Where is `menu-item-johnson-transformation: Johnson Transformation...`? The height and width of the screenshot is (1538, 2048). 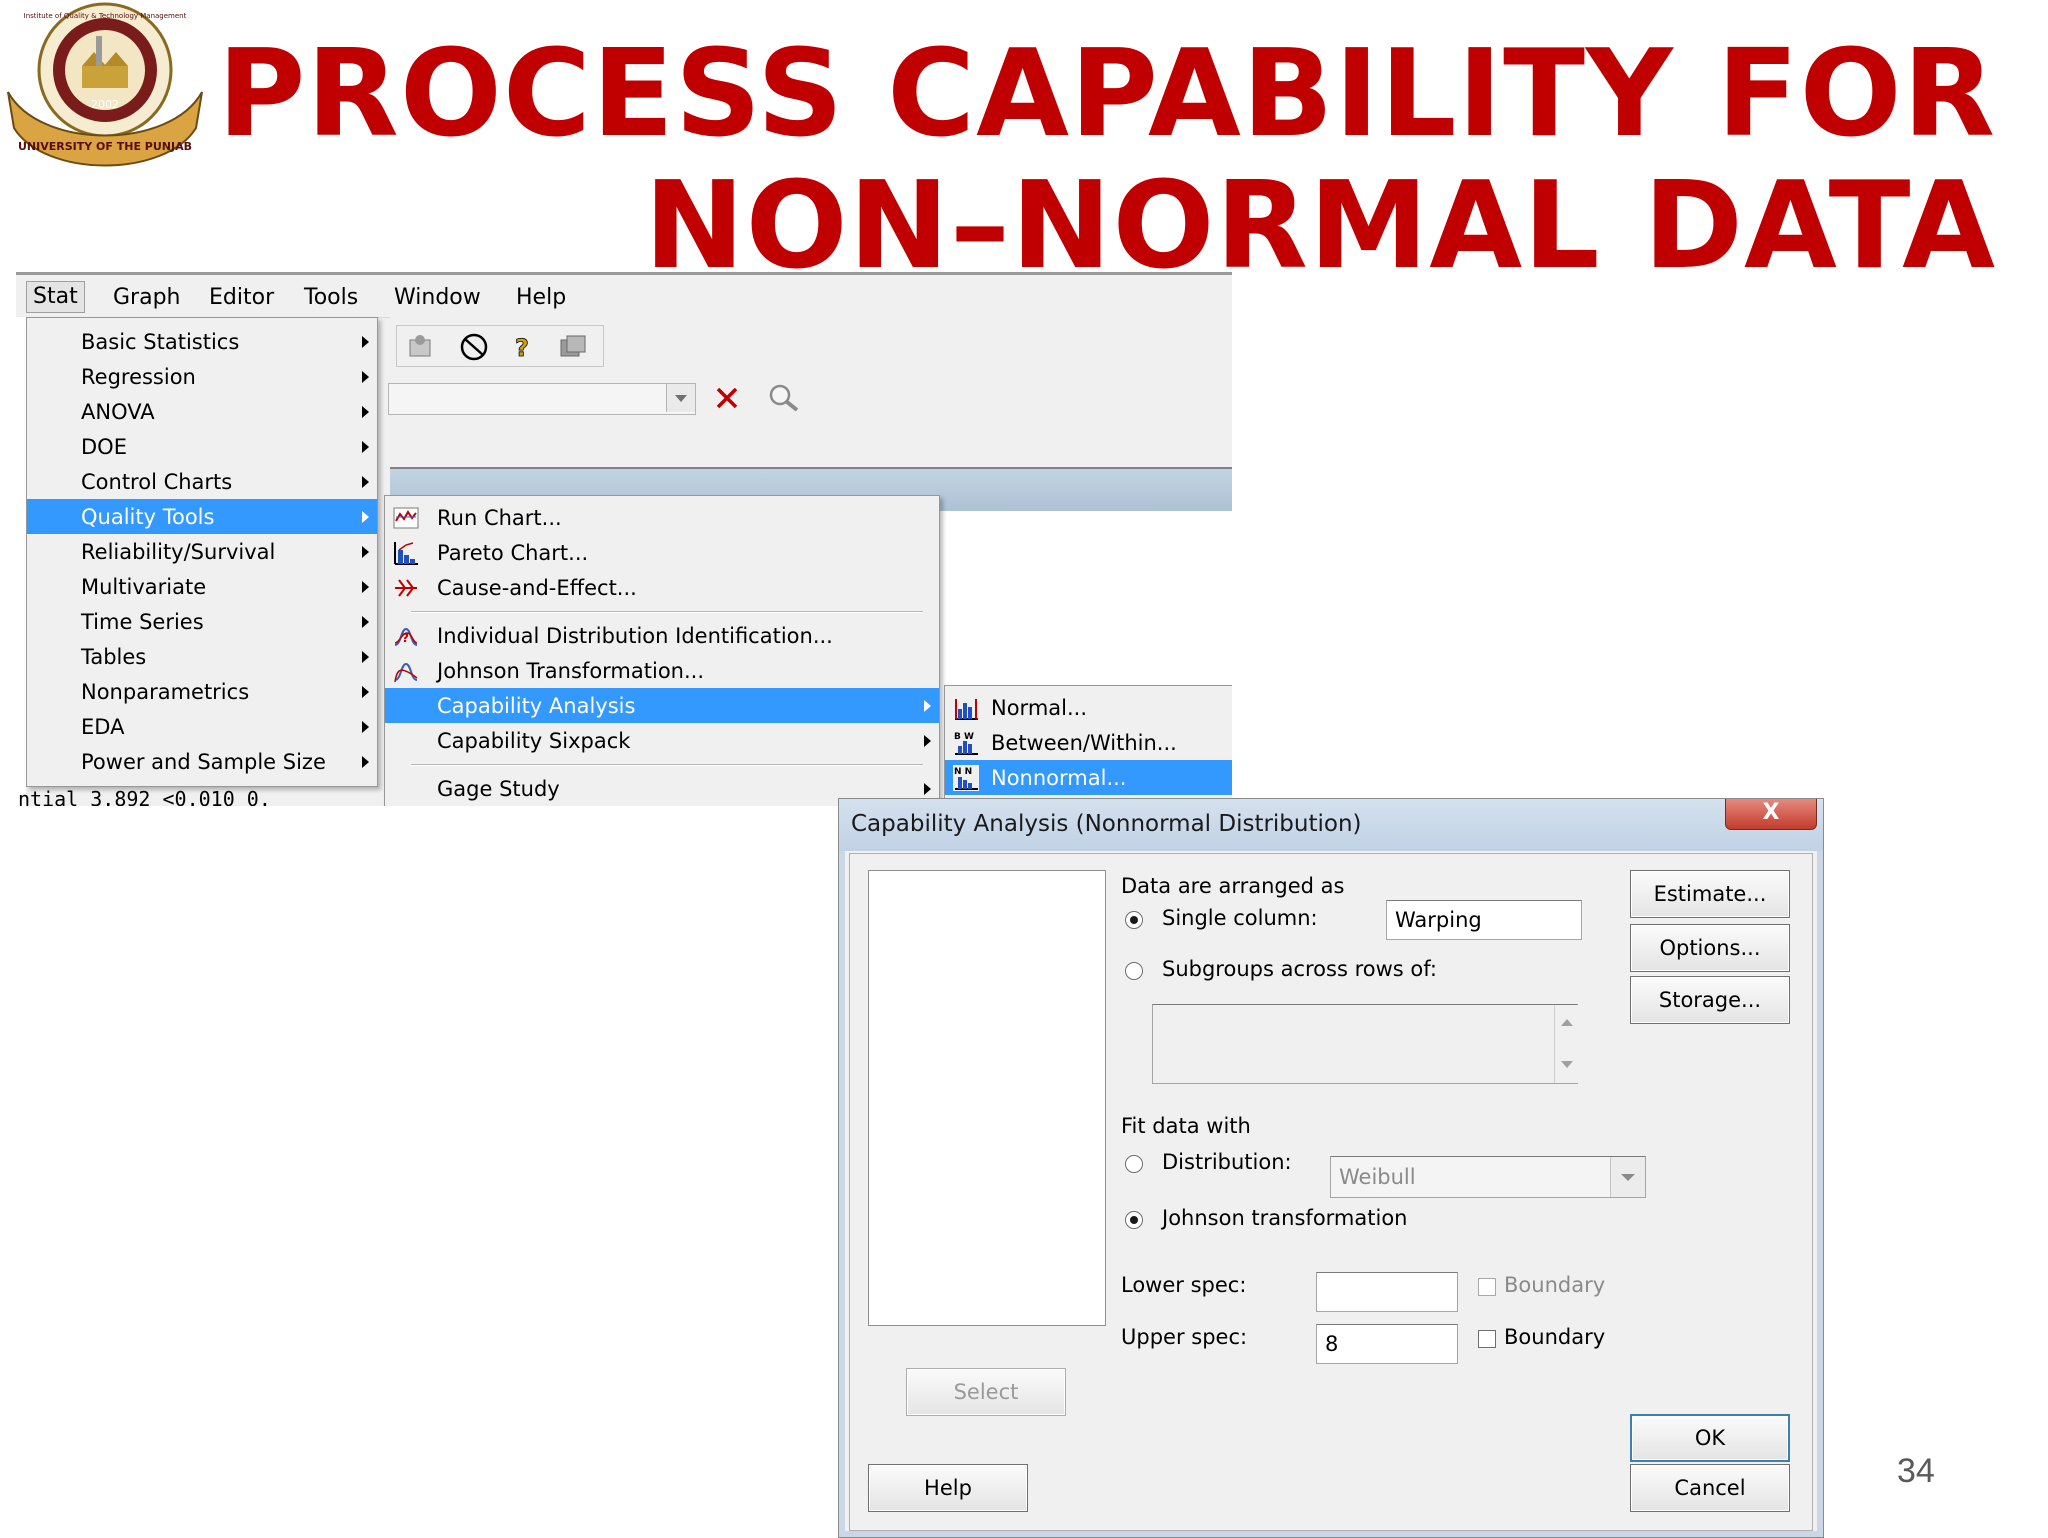 menu-item-johnson-transformation: Johnson Transformation... is located at coordinates (662, 670).